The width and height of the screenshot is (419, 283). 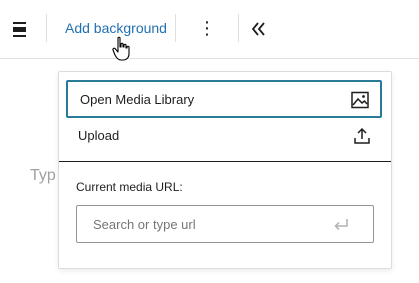 I want to click on more-vertical-icon: ⋮, so click(x=207, y=28).